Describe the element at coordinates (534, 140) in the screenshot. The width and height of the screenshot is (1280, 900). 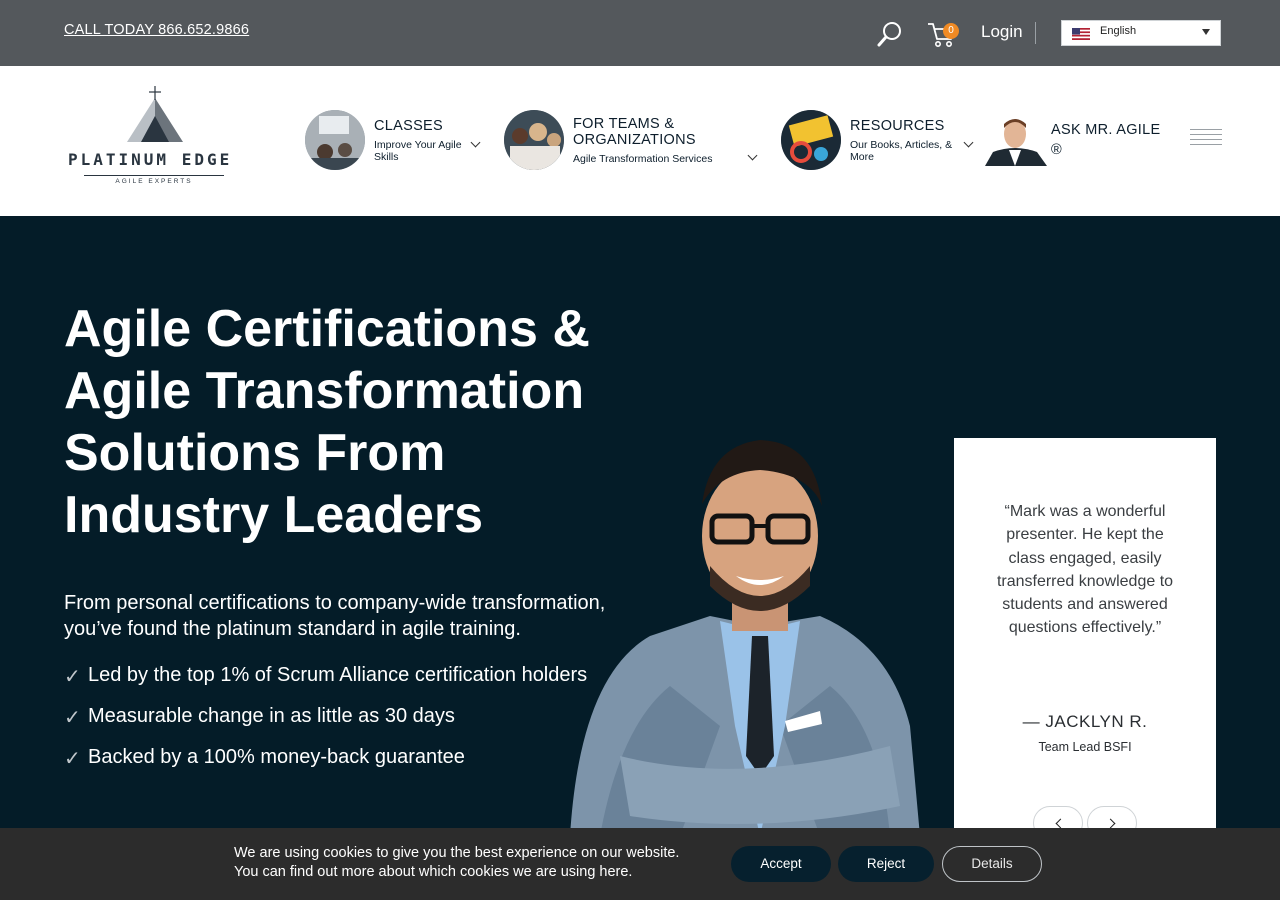
I see `teams-photo-icon` at that location.